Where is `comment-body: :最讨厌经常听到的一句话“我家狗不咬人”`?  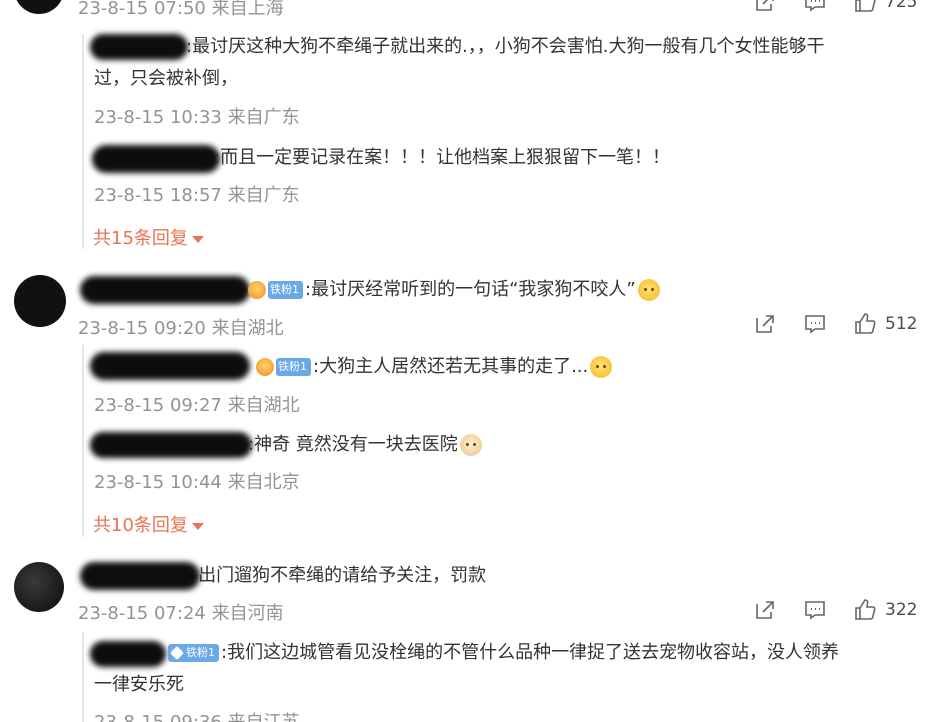
comment-body: :最讨厌经常听到的一句话“我家狗不咬人” is located at coordinates (470, 289).